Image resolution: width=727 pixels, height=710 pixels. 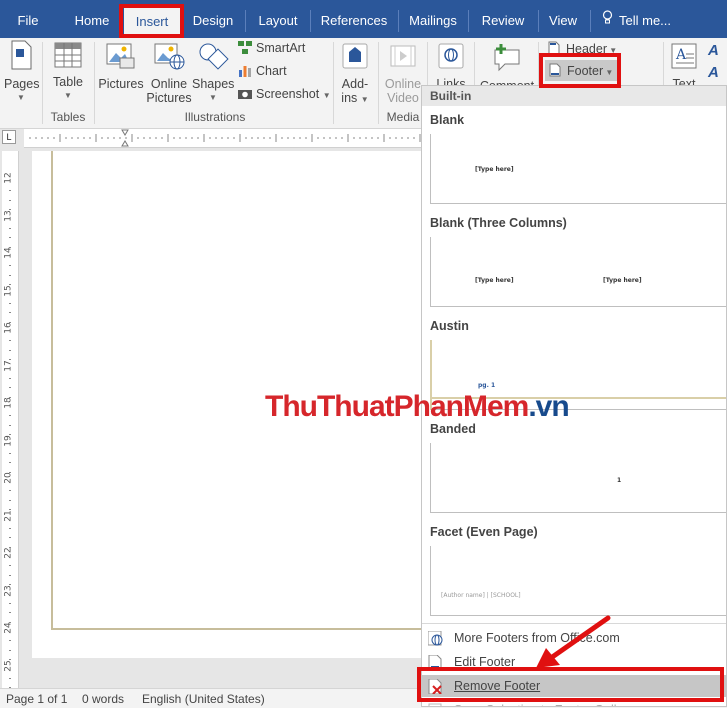 What do you see at coordinates (403, 57) in the screenshot?
I see `video-icon` at bounding box center [403, 57].